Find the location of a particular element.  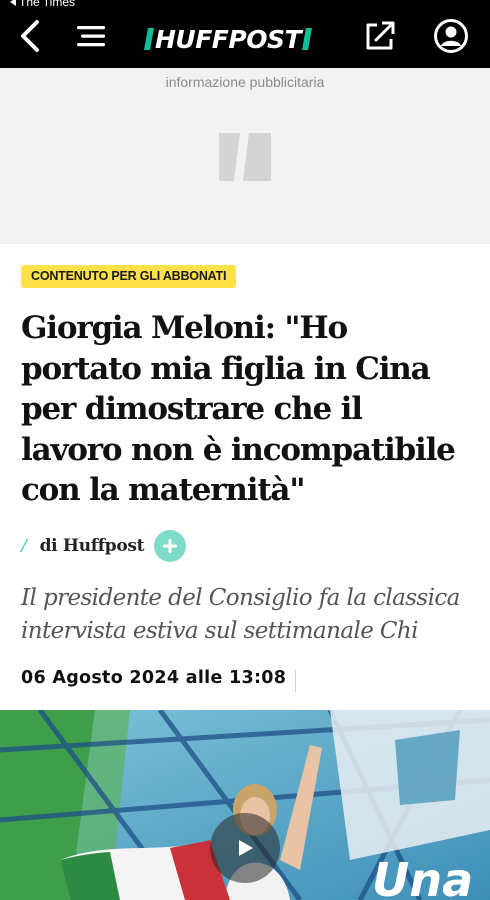

app-header: The Times HUFFPOST is located at coordinates (245, 34).